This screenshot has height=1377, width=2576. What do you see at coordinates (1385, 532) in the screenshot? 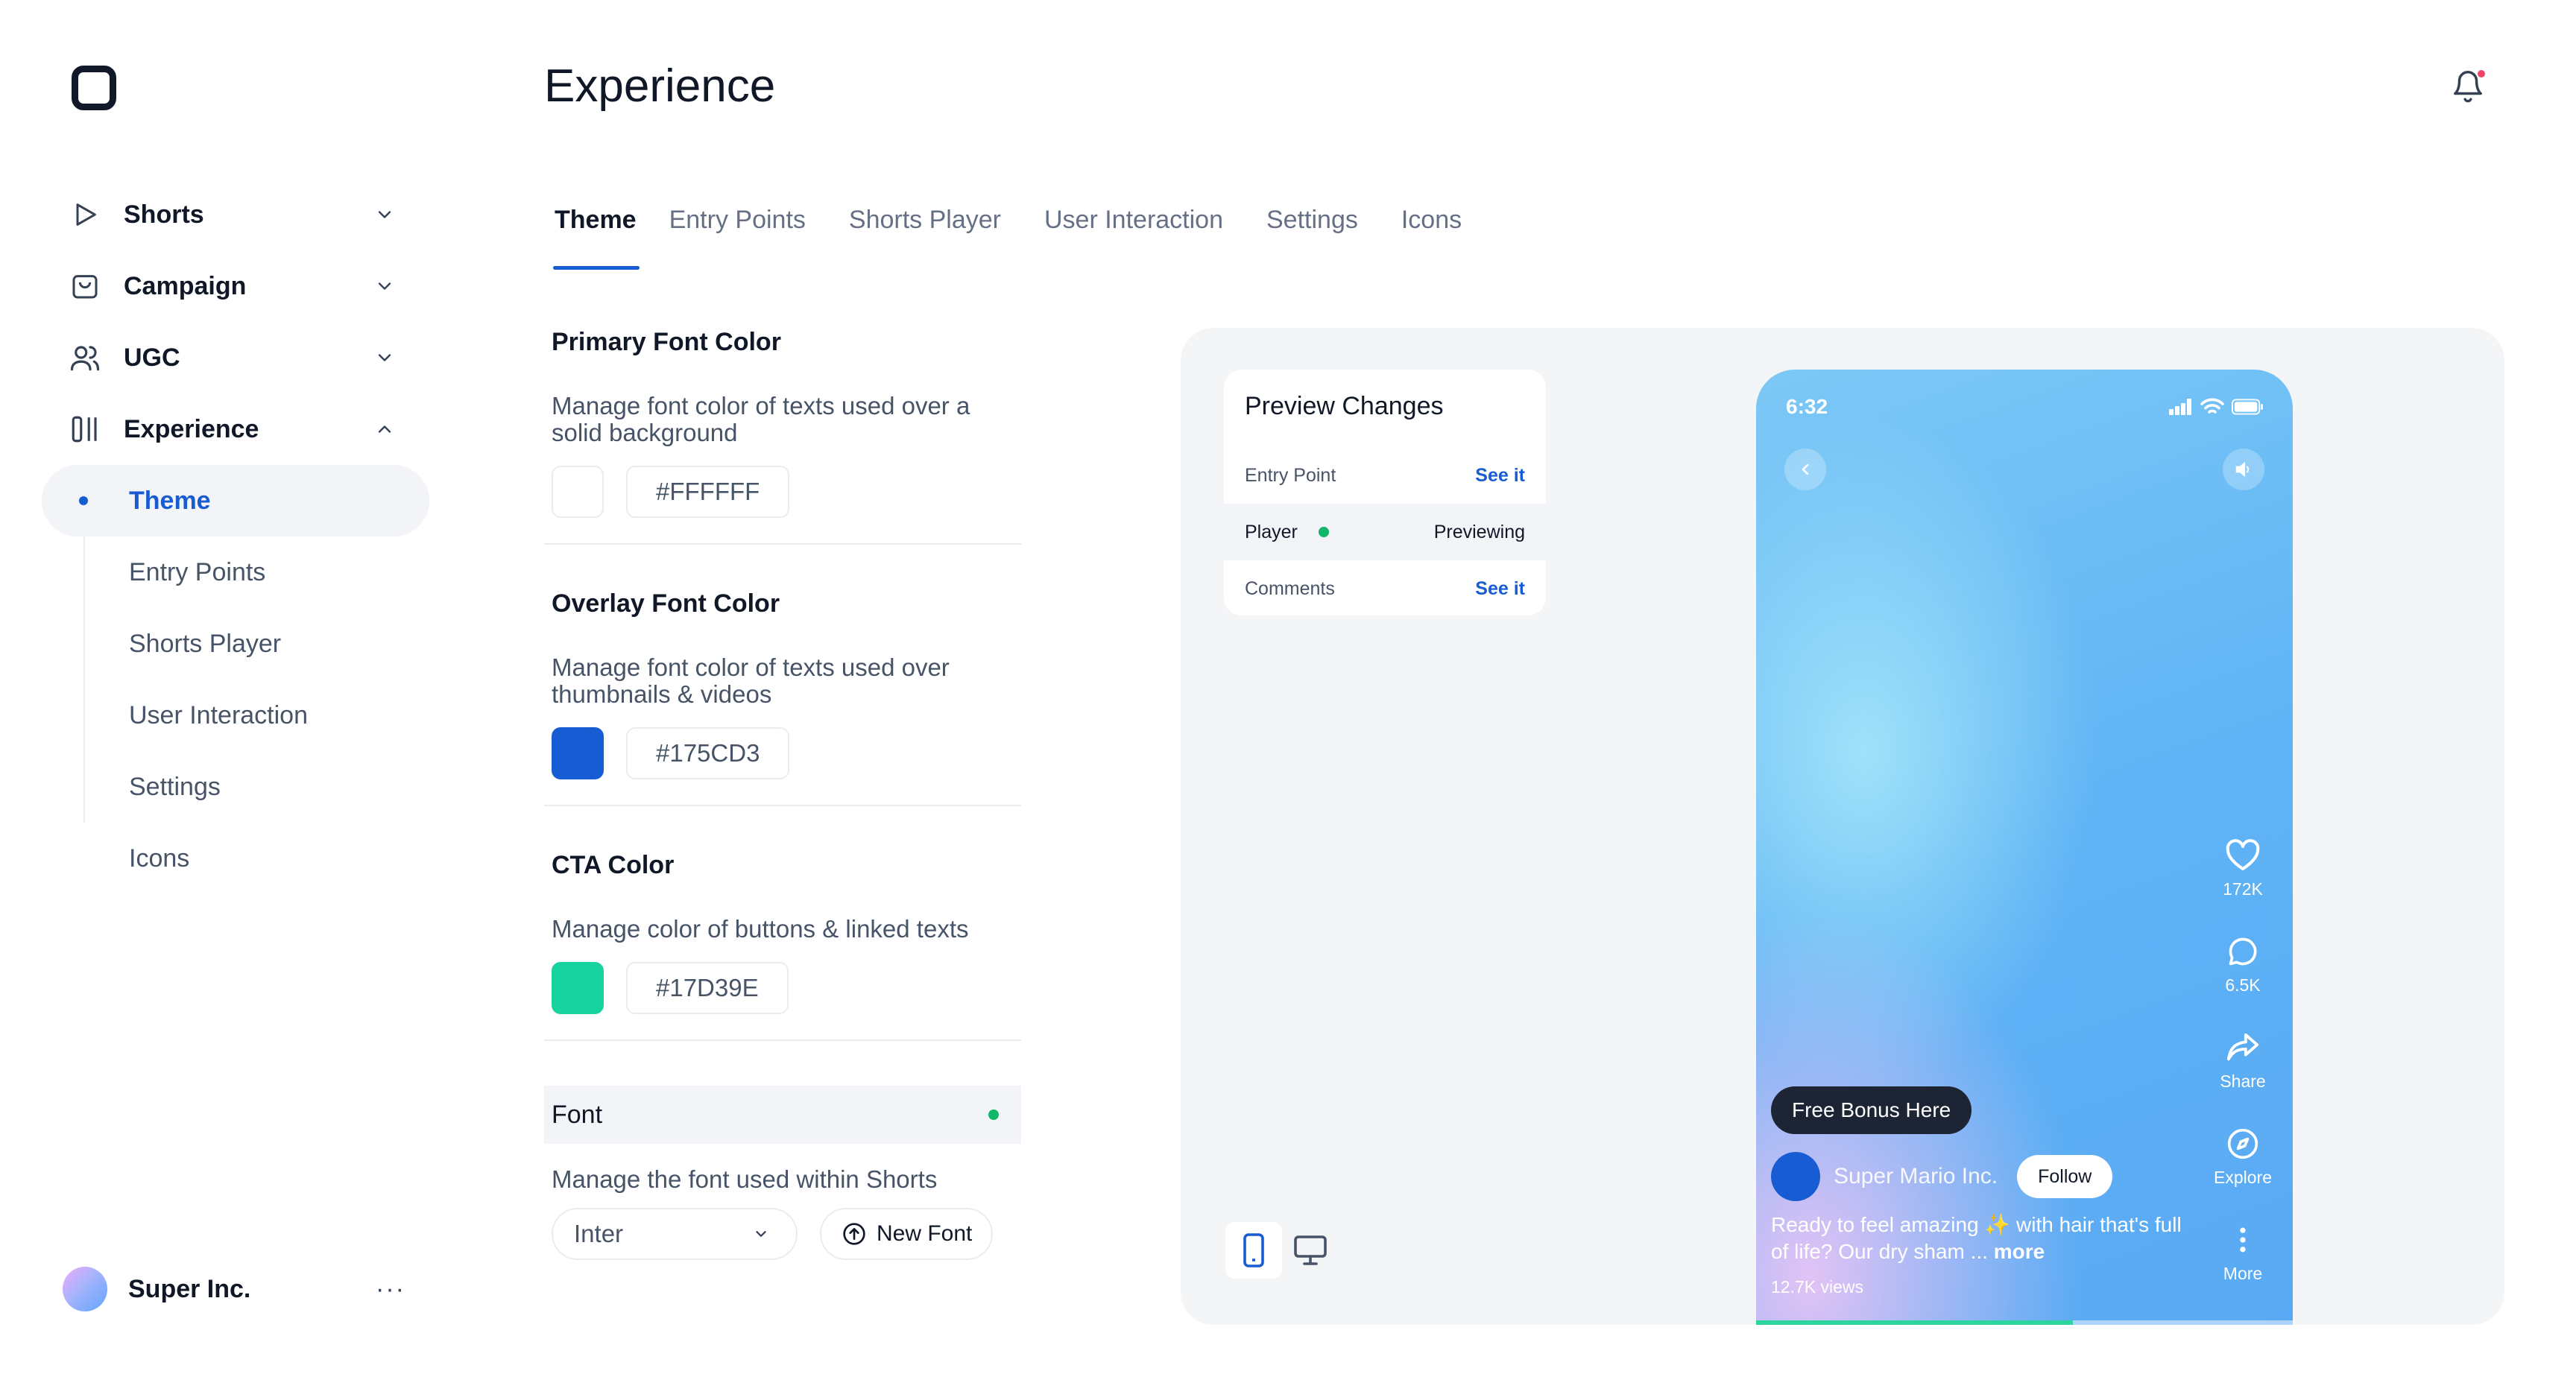
I see `preview-row-player: Player Previewing` at bounding box center [1385, 532].